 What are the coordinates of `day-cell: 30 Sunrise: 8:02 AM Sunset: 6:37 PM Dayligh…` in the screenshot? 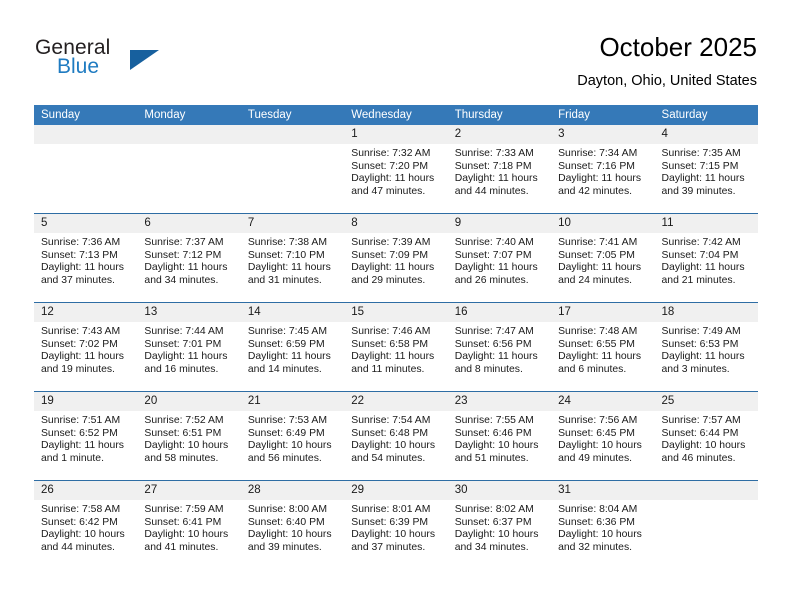 It's located at (499, 525).